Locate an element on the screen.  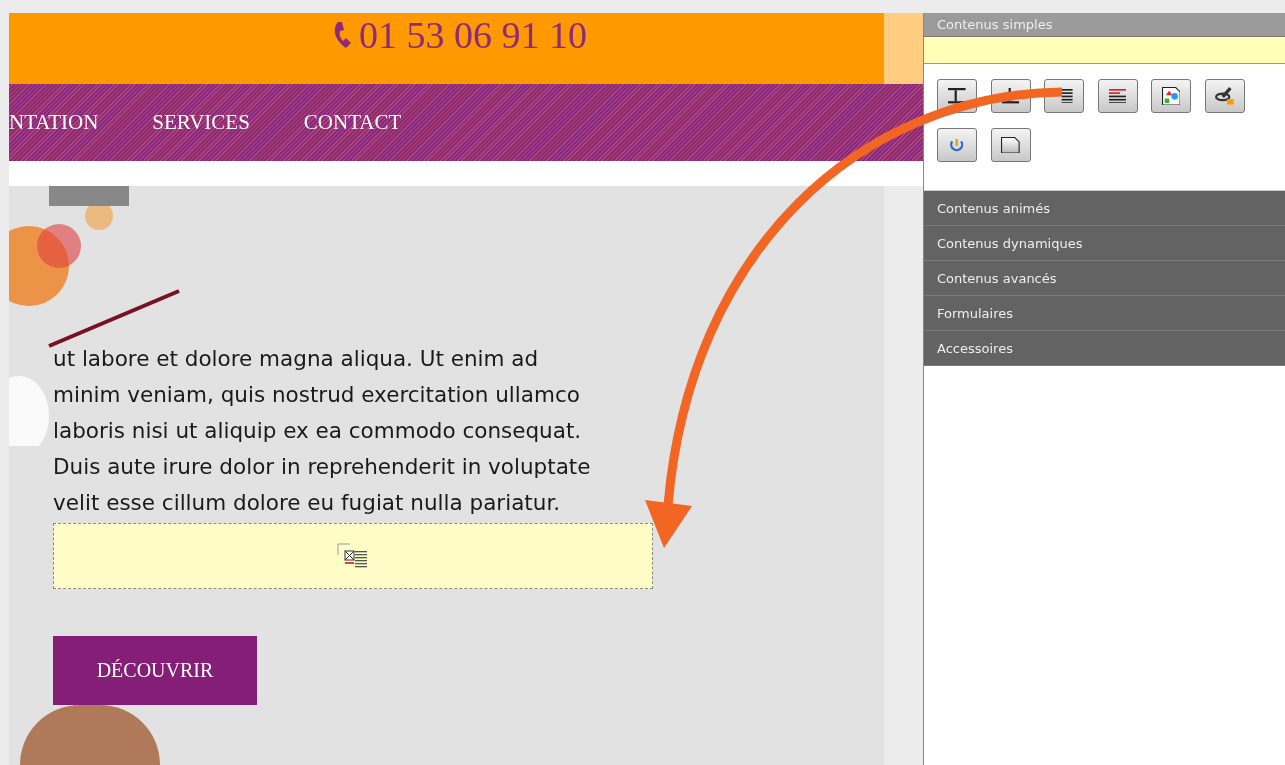
nav-link: NTATION is located at coordinates (54, 123).